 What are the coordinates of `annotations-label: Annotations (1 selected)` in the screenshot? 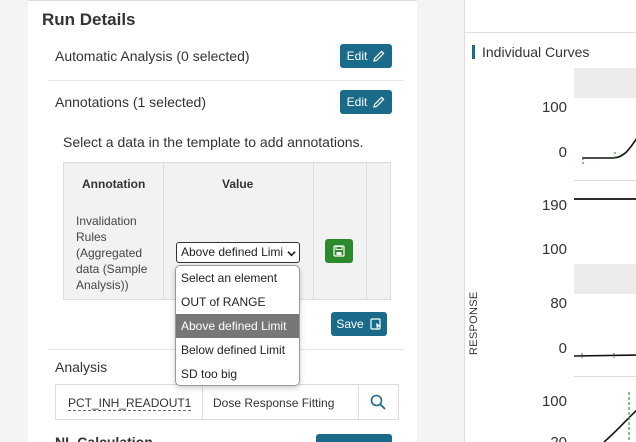 It's located at (130, 102).